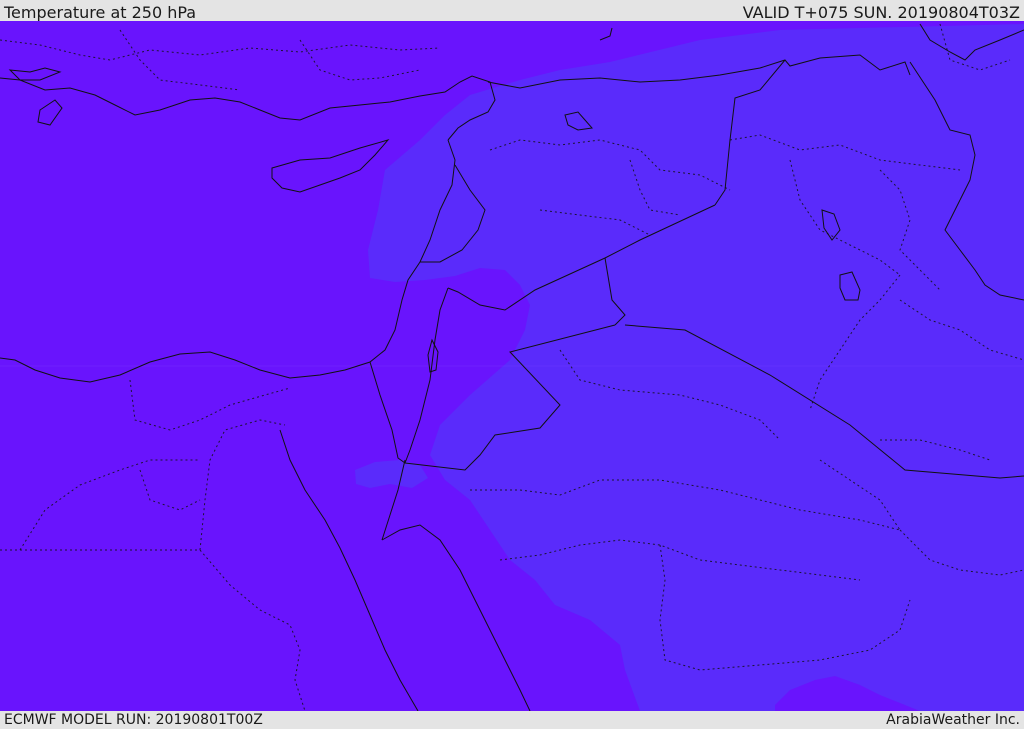 The image size is (1024, 729). I want to click on map-title: Temperature at 250 hPa, so click(100, 12).